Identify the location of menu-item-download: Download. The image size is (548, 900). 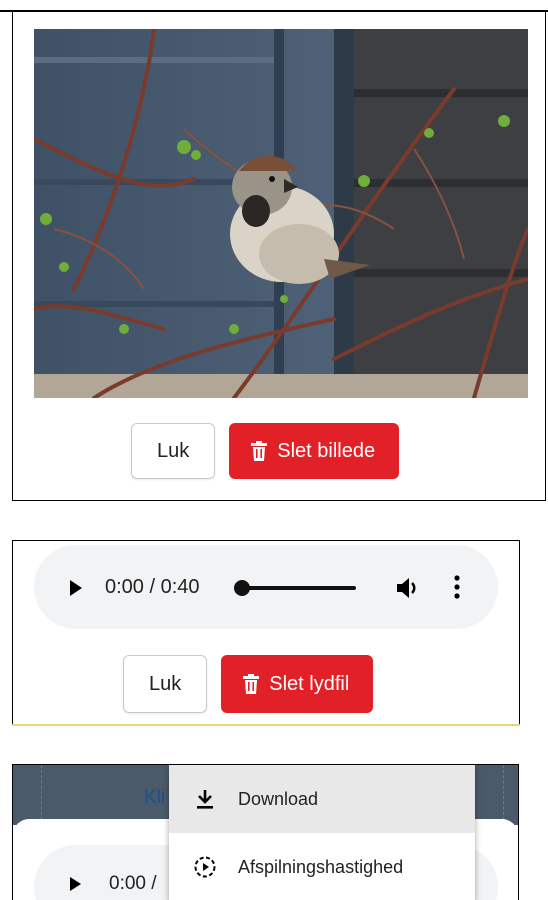
(322, 799).